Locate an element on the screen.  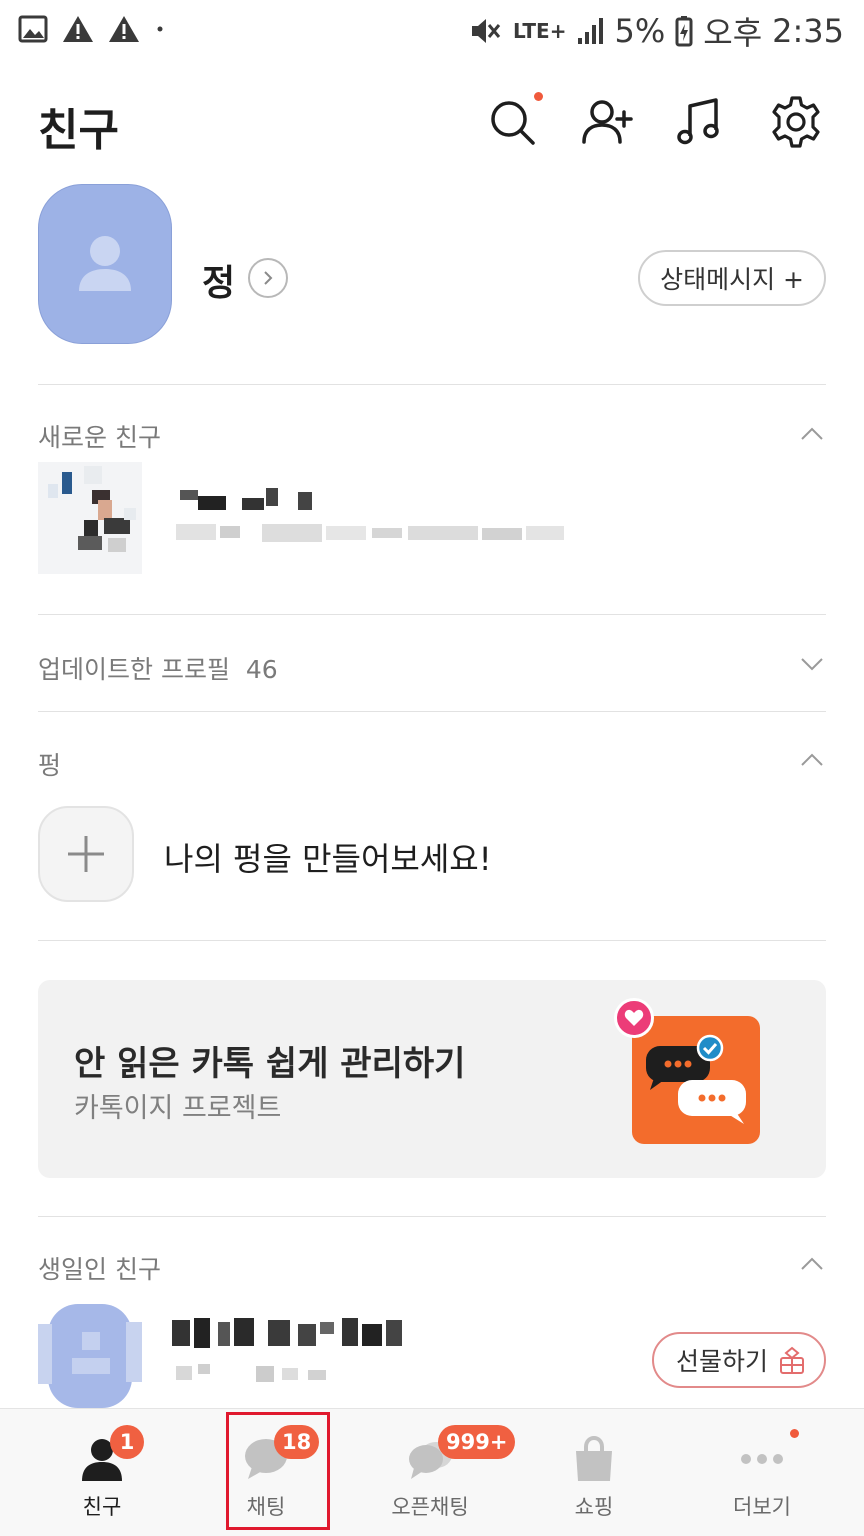
gear-icon is located at coordinates (796, 122).